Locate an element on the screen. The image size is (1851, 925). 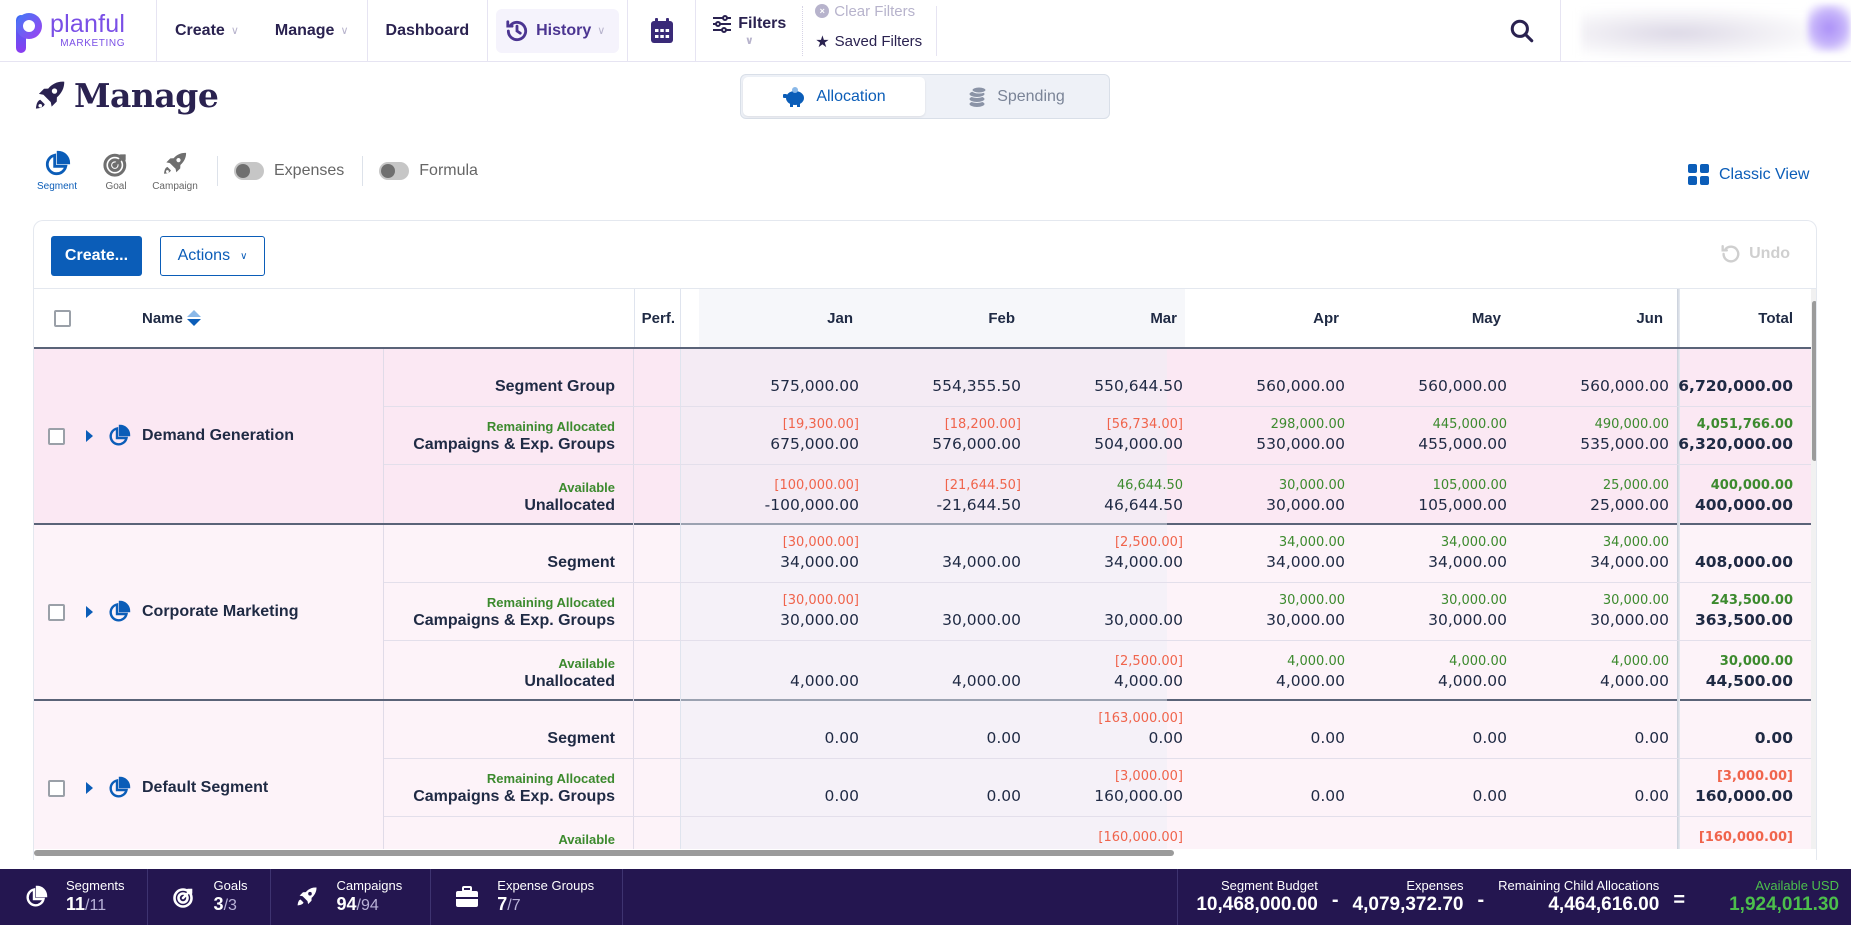
header-name: Name is located at coordinates (252, 318).